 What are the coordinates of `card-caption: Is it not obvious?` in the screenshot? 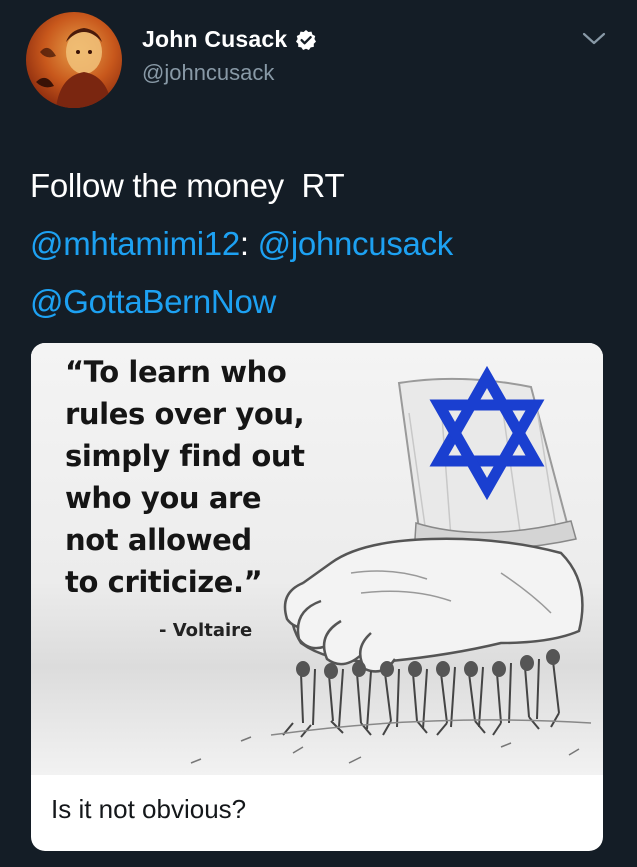 It's located at (149, 809).